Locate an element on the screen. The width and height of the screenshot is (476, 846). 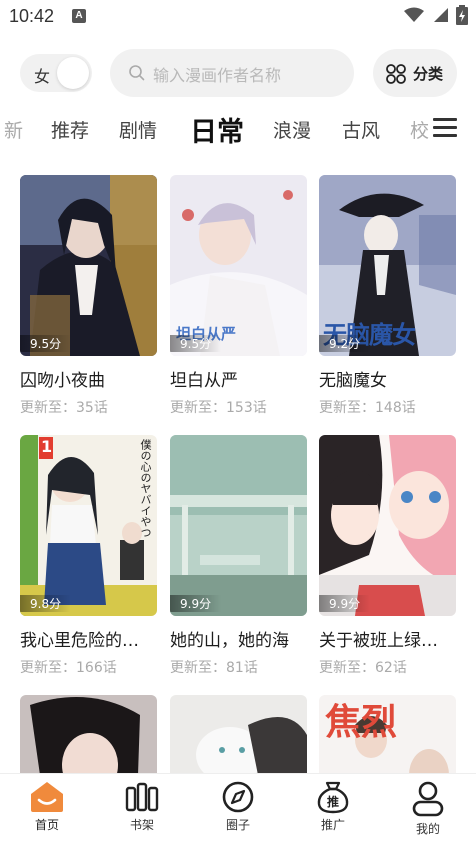
menu-icon is located at coordinates (445, 128).